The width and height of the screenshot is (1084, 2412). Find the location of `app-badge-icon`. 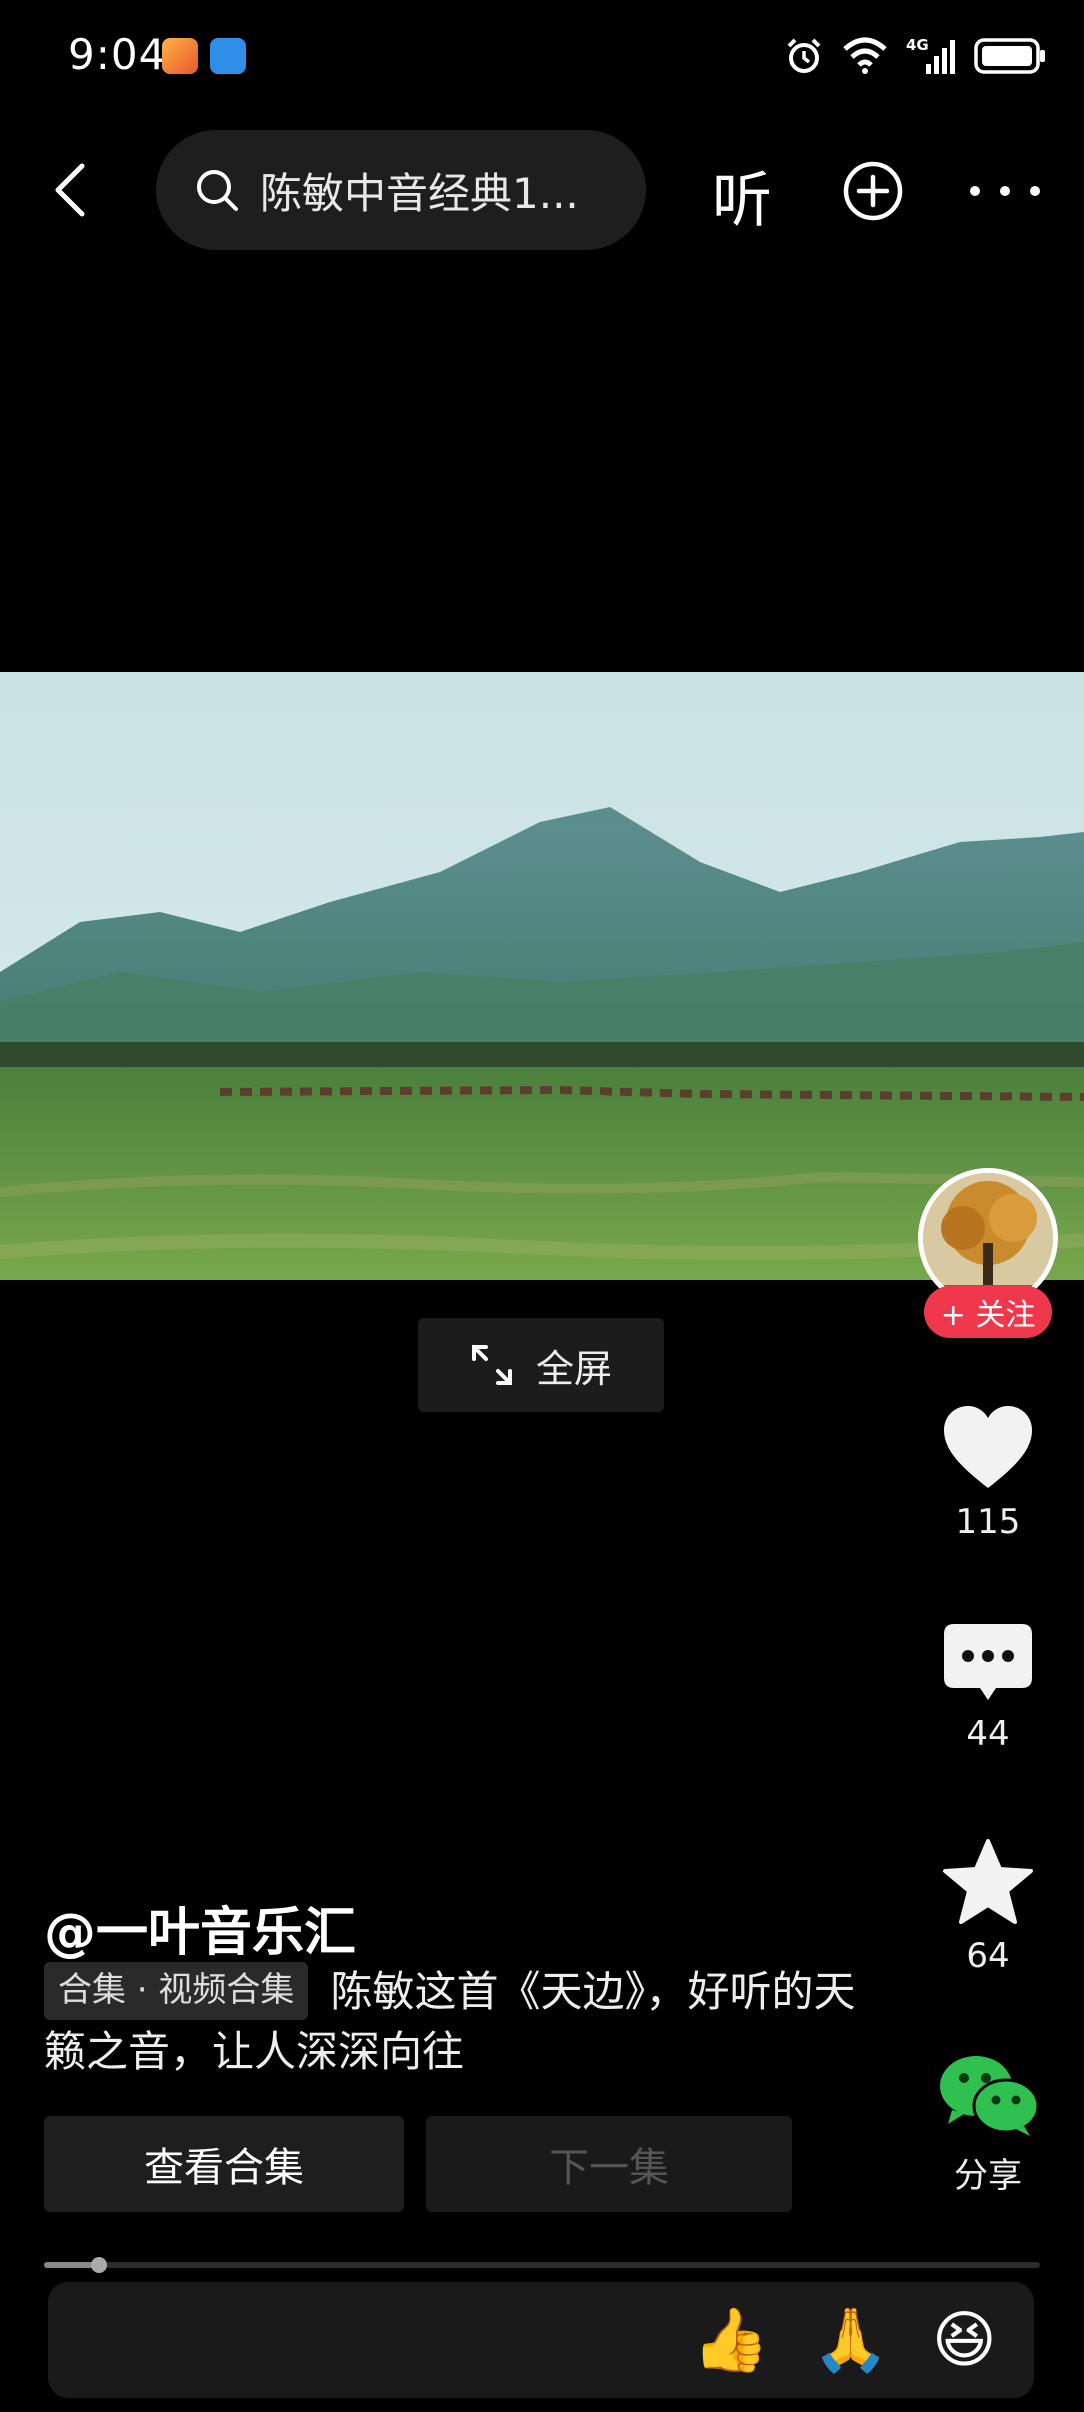

app-badge-icon is located at coordinates (180, 56).